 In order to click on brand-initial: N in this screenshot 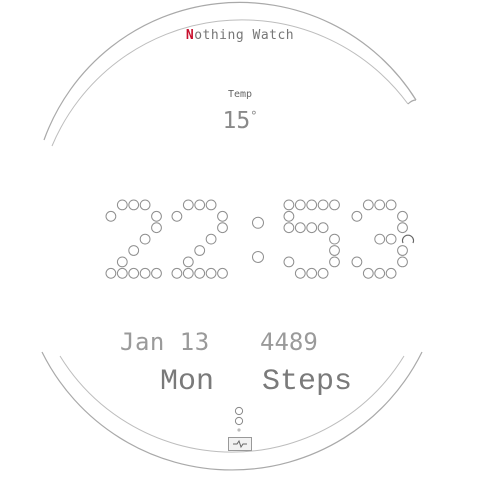, I will do `click(190, 35)`.